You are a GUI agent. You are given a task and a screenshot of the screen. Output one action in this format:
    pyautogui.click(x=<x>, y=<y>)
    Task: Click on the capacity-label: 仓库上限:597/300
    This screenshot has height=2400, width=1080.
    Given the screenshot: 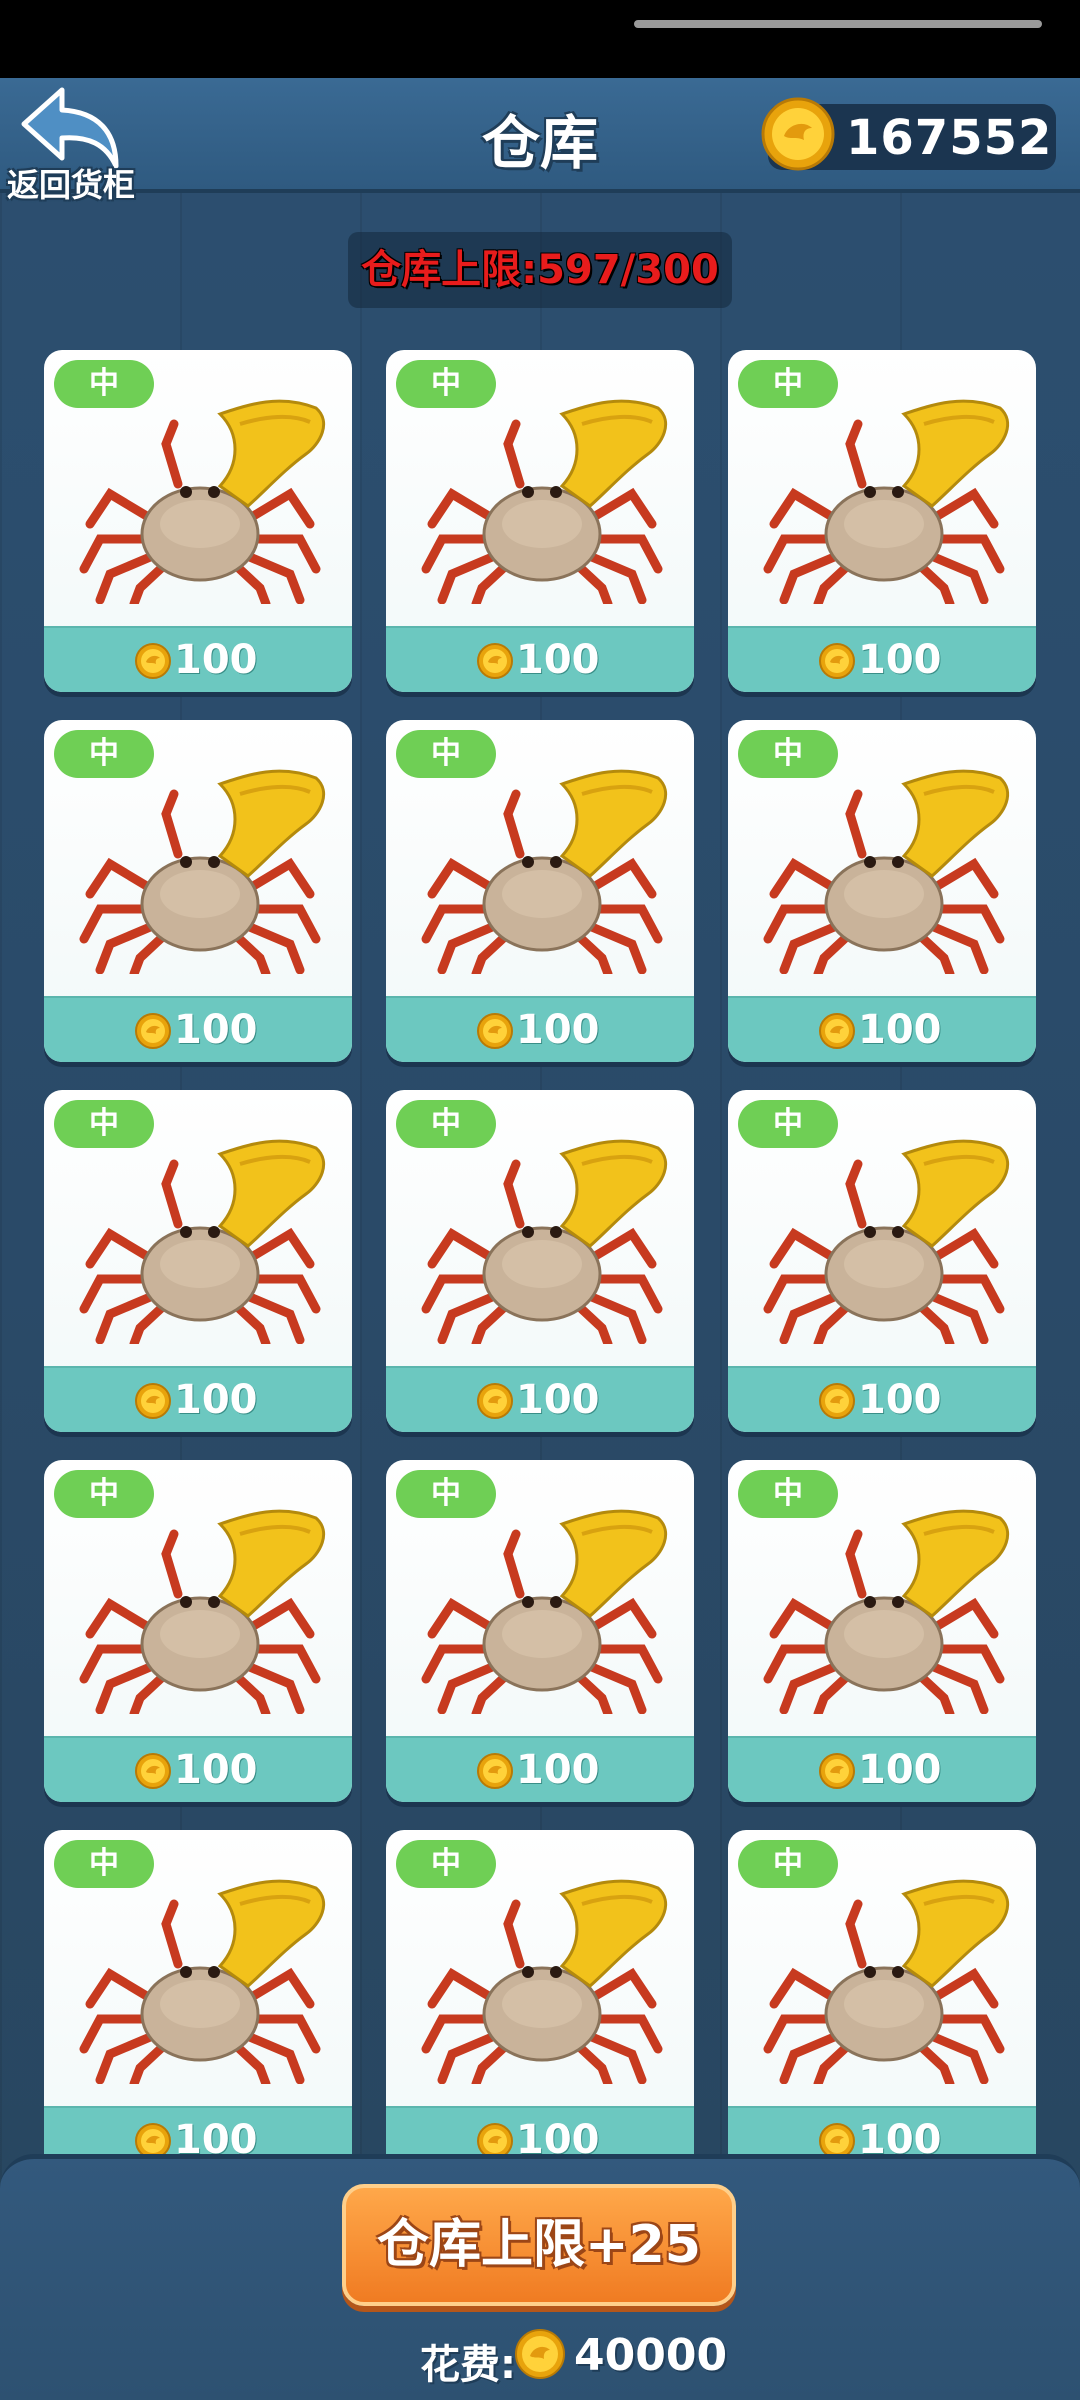 What is the action you would take?
    pyautogui.click(x=540, y=270)
    